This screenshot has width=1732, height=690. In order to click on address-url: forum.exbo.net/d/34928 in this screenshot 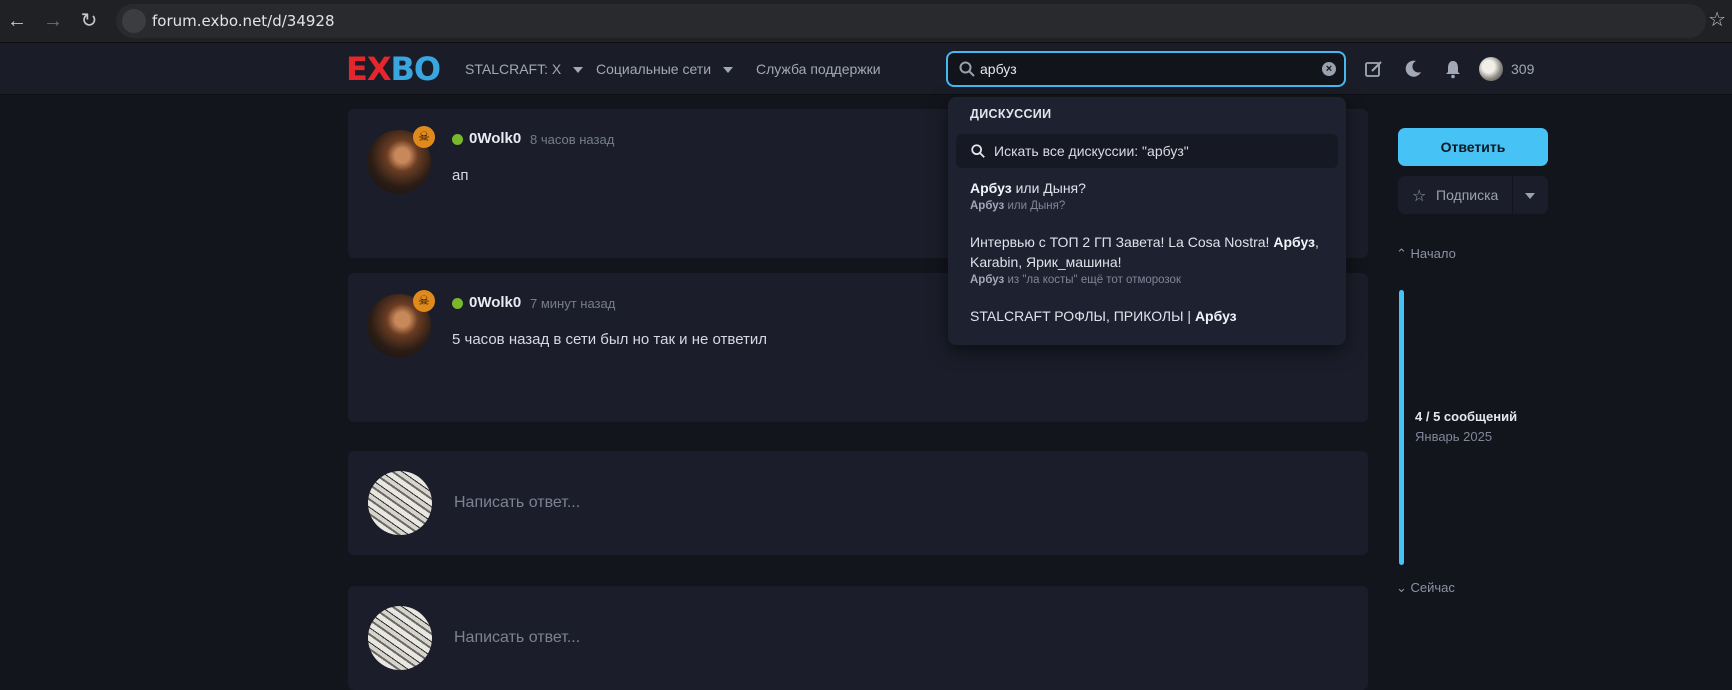, I will do `click(243, 21)`.